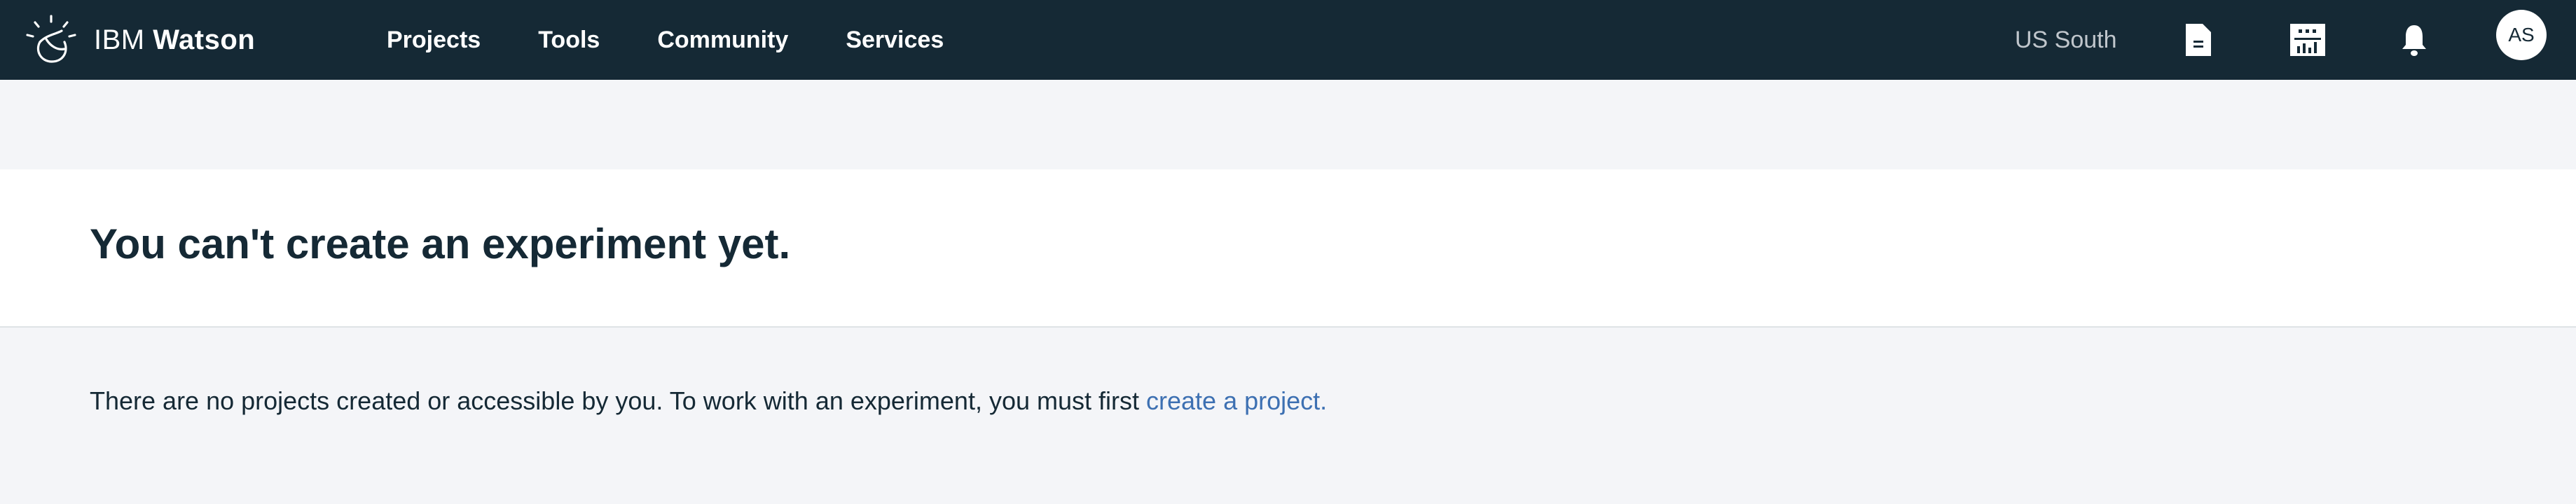 This screenshot has height=504, width=2576. What do you see at coordinates (1236, 400) in the screenshot?
I see `create-project-link: create a project.` at bounding box center [1236, 400].